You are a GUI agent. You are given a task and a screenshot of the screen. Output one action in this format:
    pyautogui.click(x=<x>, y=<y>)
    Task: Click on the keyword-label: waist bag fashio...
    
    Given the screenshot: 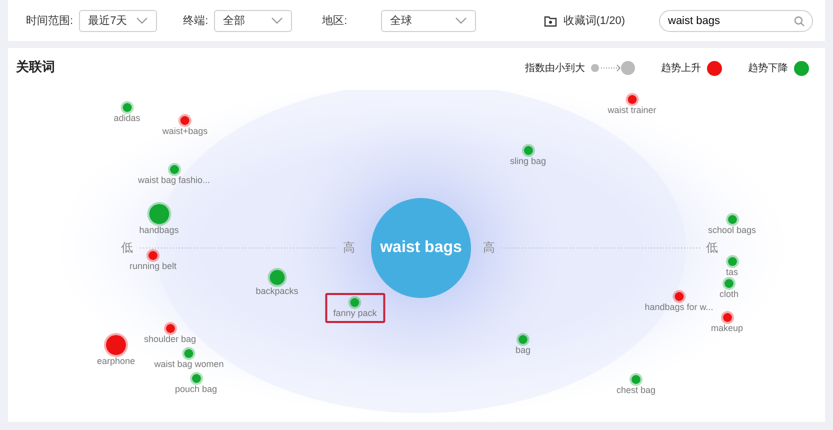 What is the action you would take?
    pyautogui.click(x=174, y=180)
    